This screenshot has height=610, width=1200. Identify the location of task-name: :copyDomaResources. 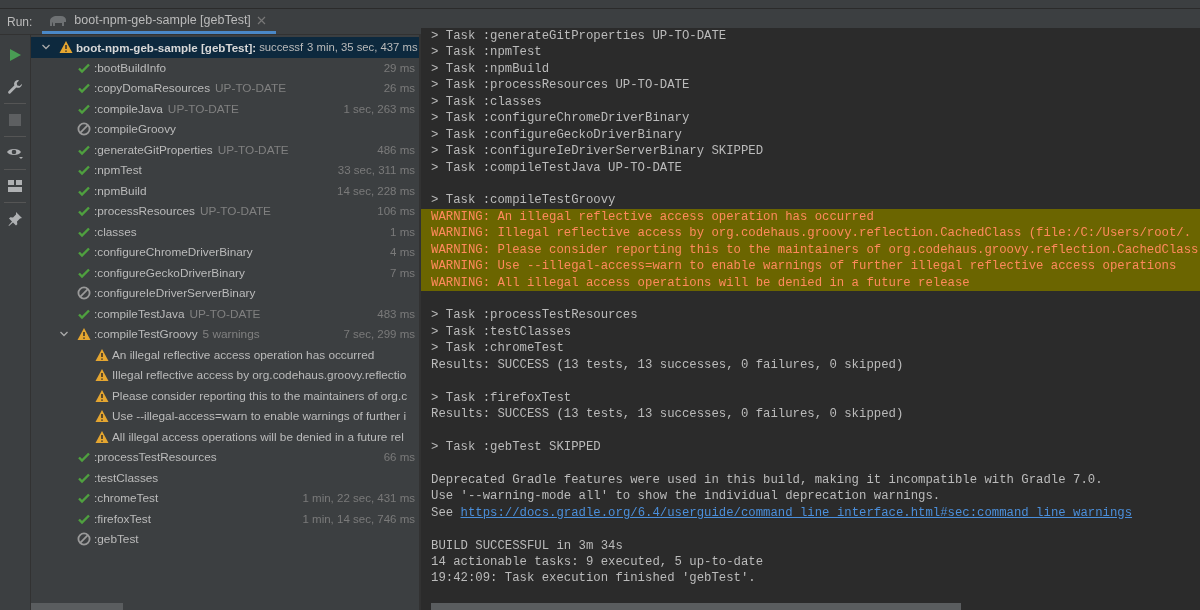
(152, 88).